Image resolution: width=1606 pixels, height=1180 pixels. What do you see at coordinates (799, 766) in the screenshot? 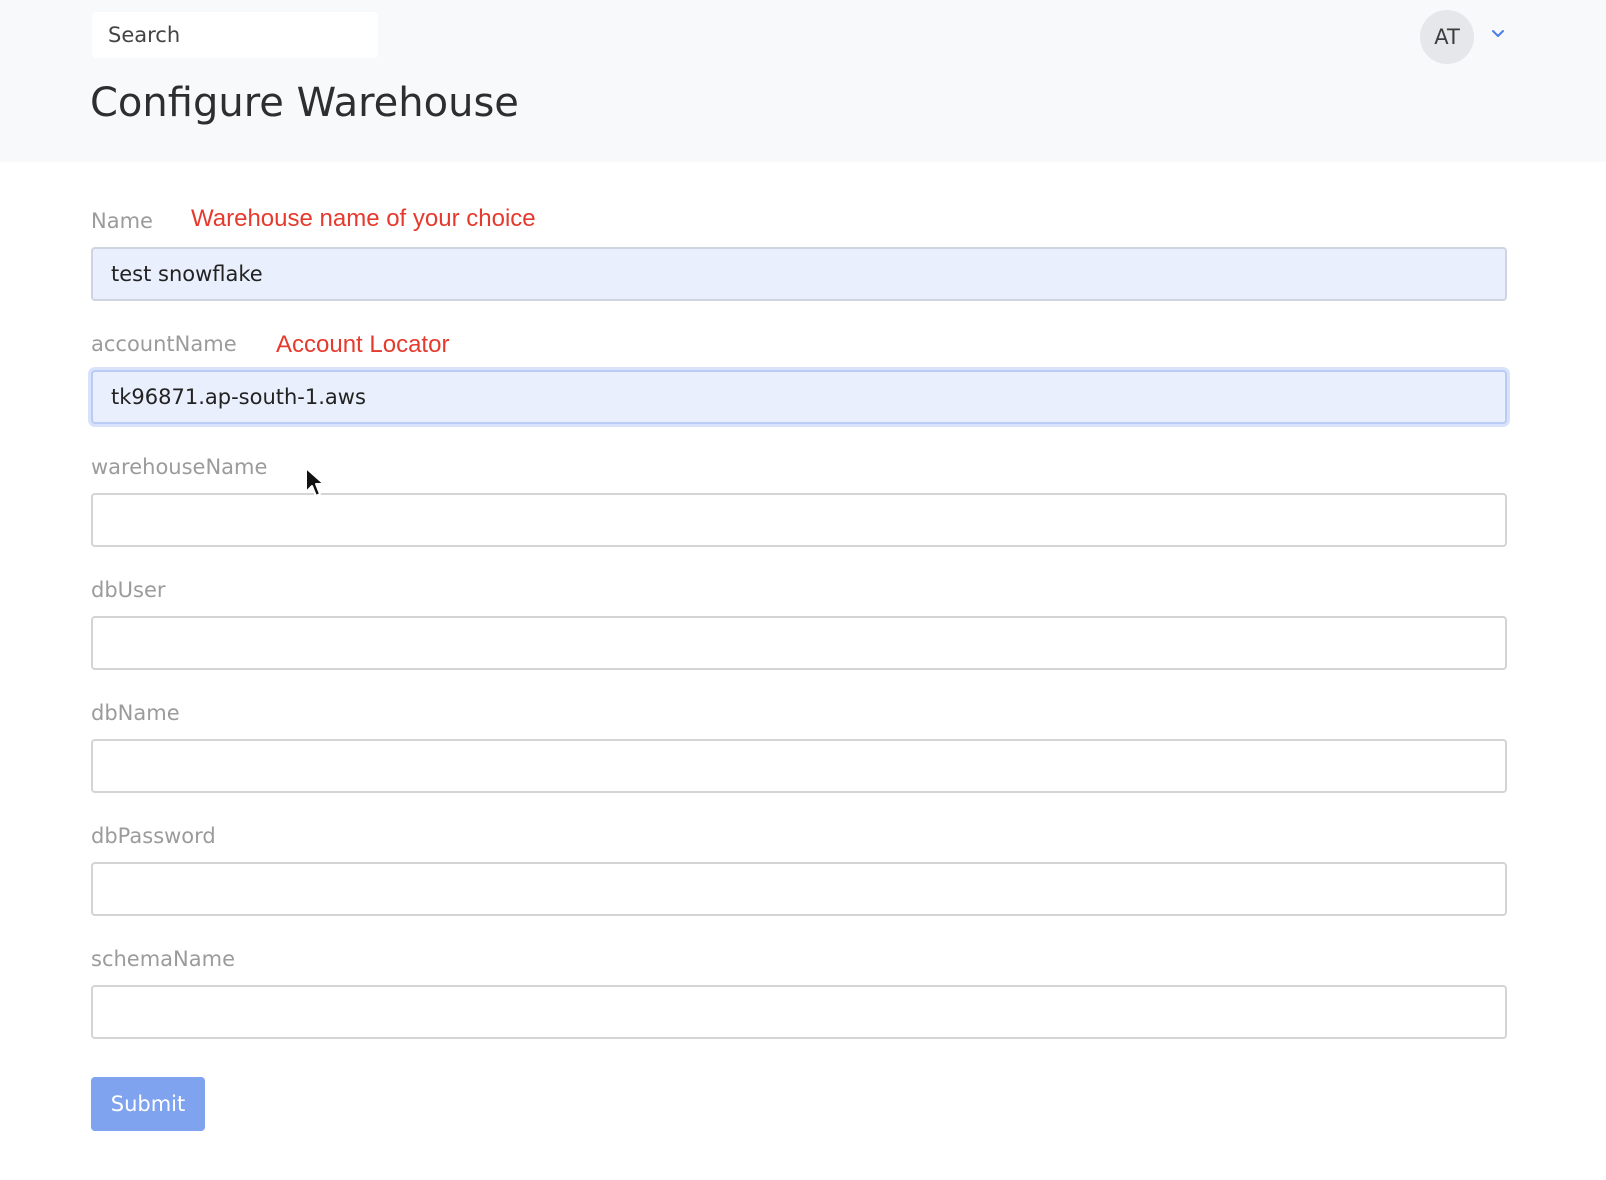
I see `db-name-field` at bounding box center [799, 766].